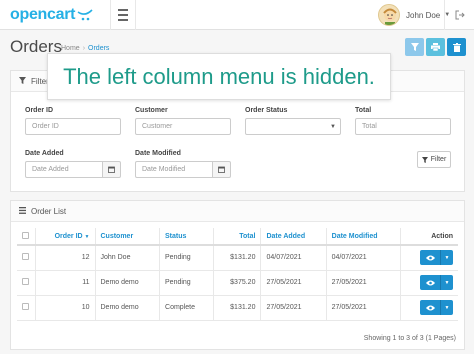 This screenshot has width=474, height=354. Describe the element at coordinates (44, 153) in the screenshot. I see `date-added-label: Date Added` at that location.